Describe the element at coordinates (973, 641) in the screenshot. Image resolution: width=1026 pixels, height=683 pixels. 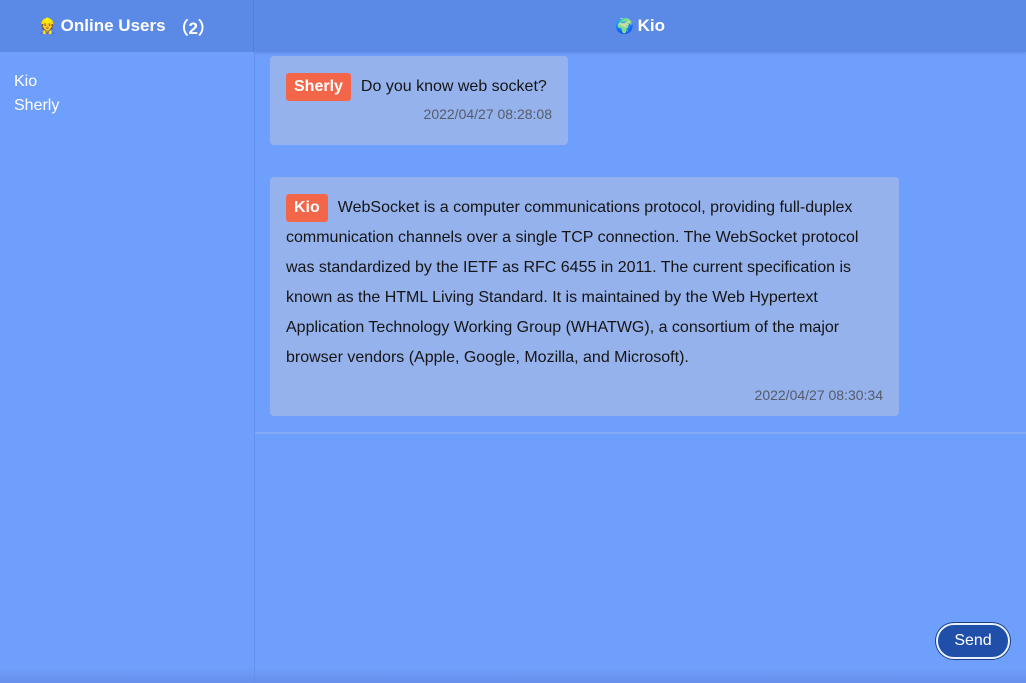
I see `send-button: Send` at that location.